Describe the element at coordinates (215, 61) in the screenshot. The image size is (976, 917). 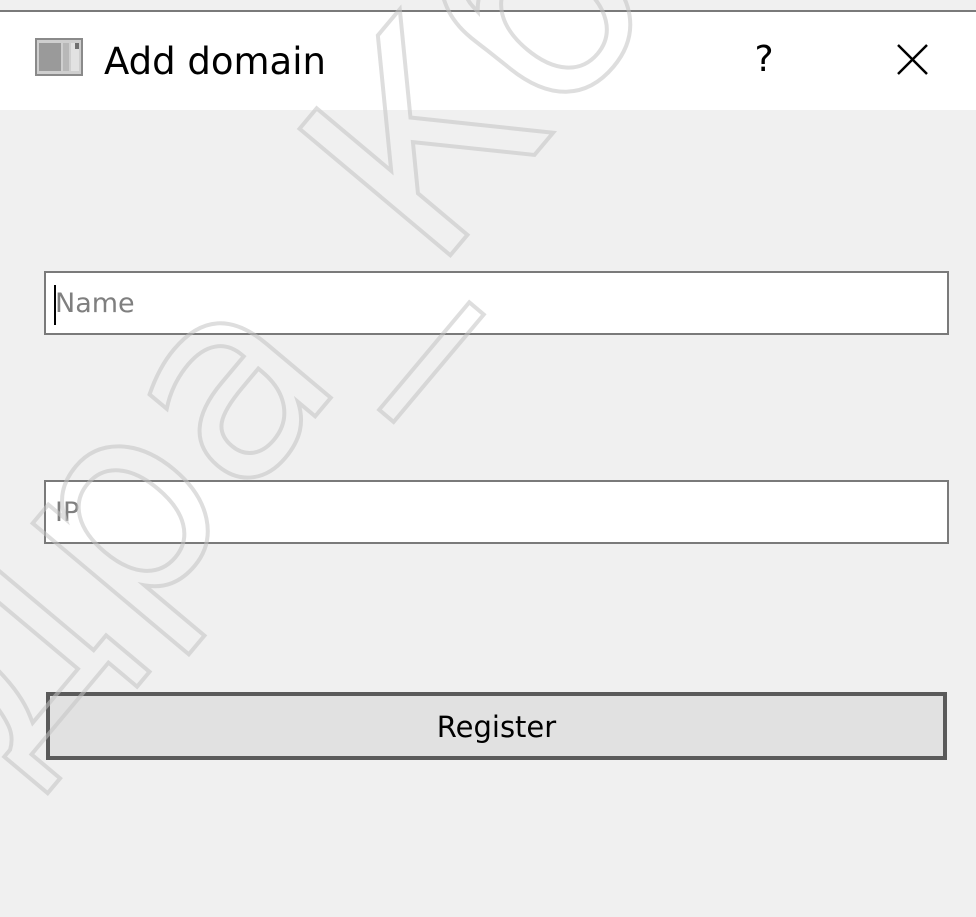
I see `window-title: Add domain` at that location.